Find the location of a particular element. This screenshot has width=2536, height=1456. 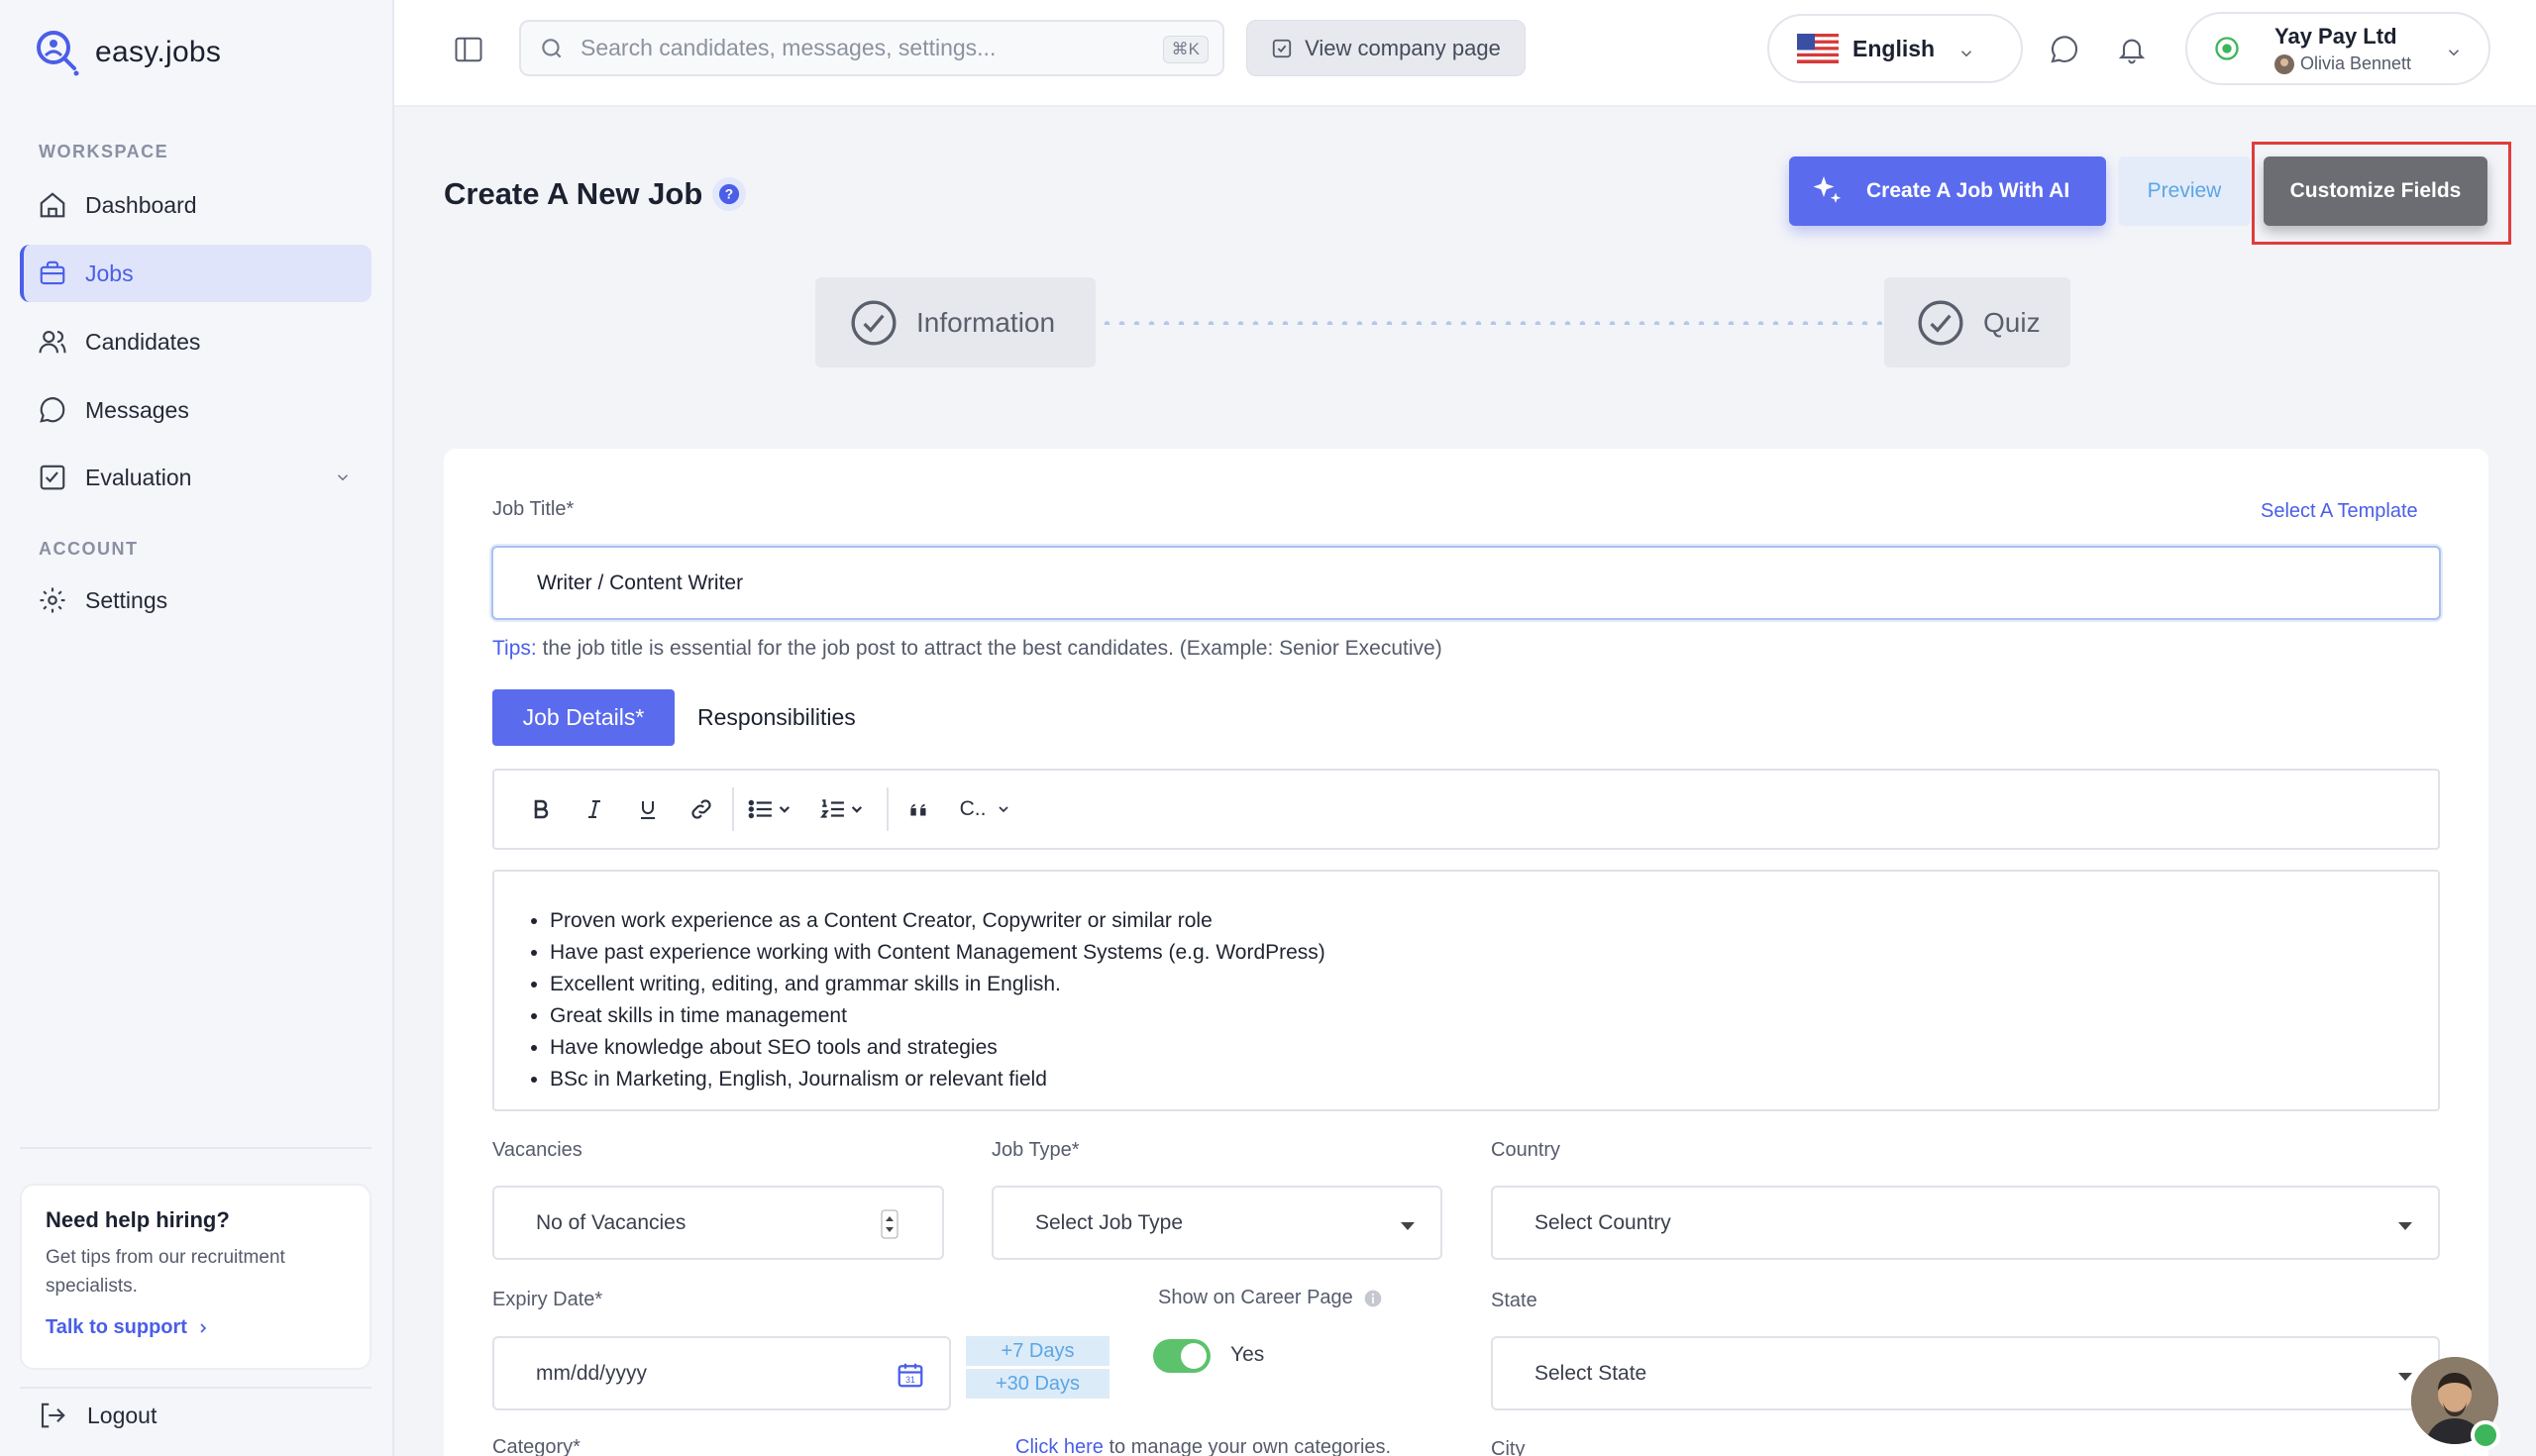

logout-button: Logout is located at coordinates (97, 1415).